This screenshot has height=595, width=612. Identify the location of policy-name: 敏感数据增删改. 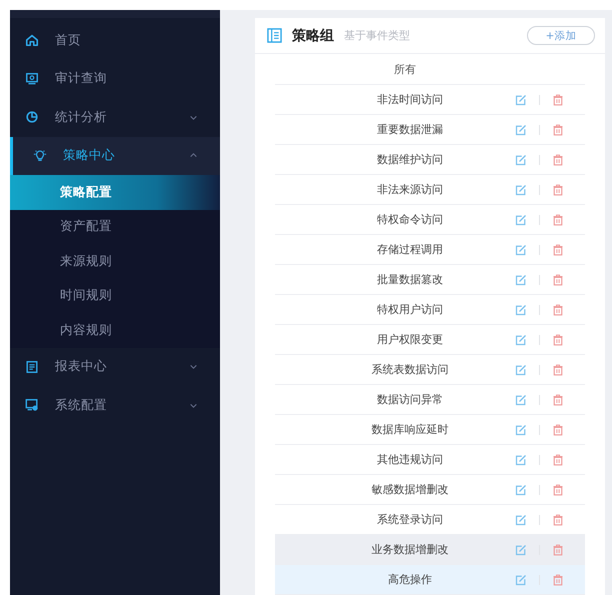
(410, 489).